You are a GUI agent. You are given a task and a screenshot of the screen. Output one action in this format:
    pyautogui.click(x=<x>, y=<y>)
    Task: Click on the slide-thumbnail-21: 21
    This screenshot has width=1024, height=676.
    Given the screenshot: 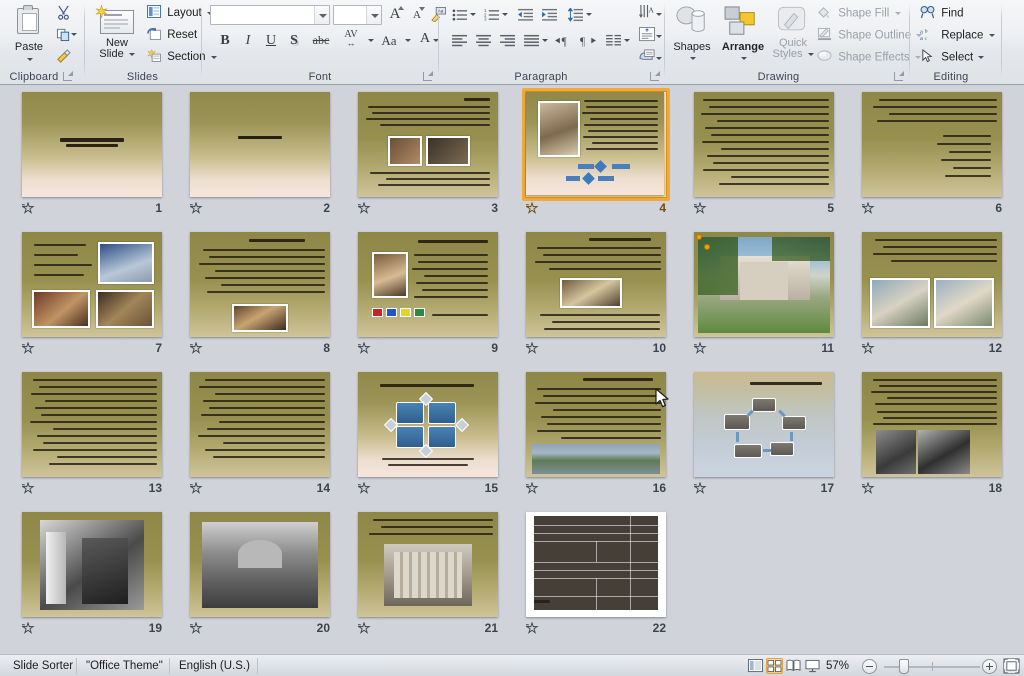 What is the action you would take?
    pyautogui.click(x=428, y=572)
    